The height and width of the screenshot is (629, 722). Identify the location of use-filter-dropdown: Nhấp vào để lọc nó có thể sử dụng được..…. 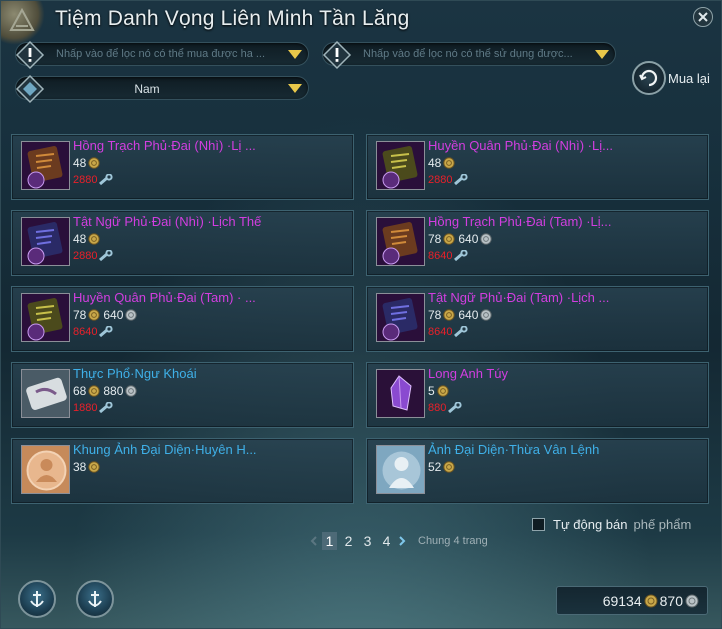
(469, 55).